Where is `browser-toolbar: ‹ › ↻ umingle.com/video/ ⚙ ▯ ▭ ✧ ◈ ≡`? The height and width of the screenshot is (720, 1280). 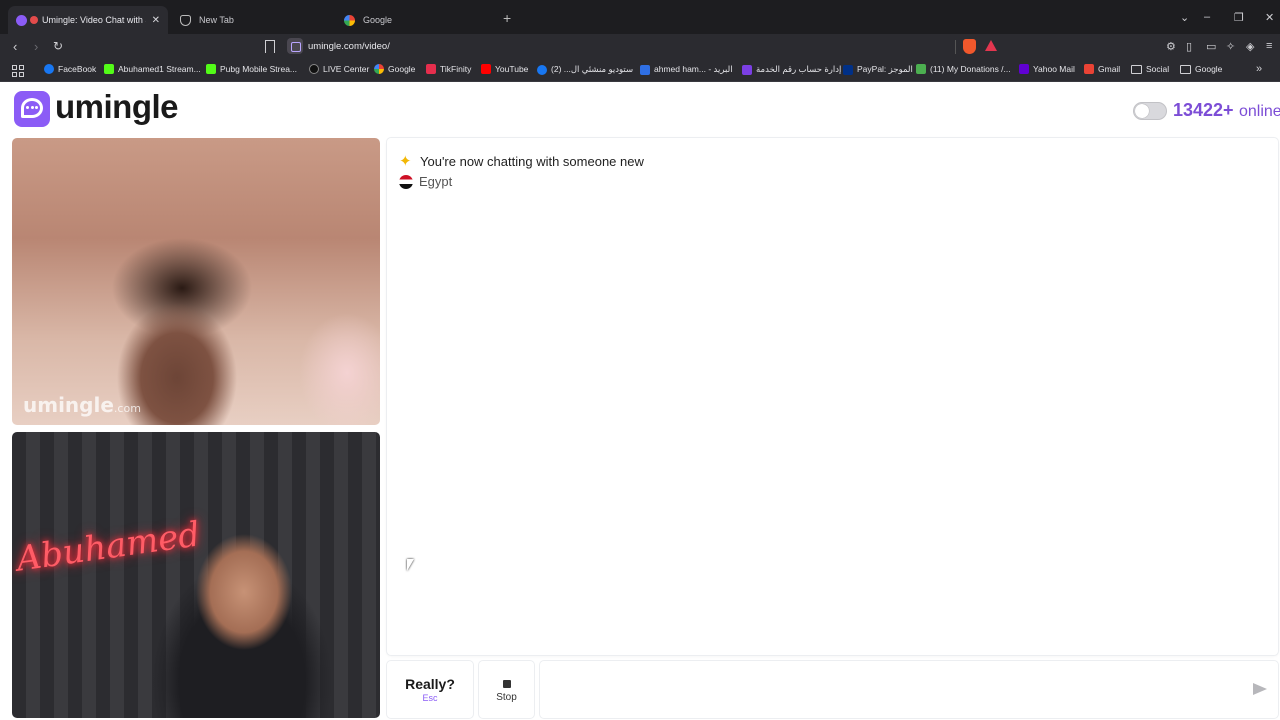 browser-toolbar: ‹ › ↻ umingle.com/video/ ⚙ ▯ ▭ ✧ ◈ ≡ is located at coordinates (640, 47).